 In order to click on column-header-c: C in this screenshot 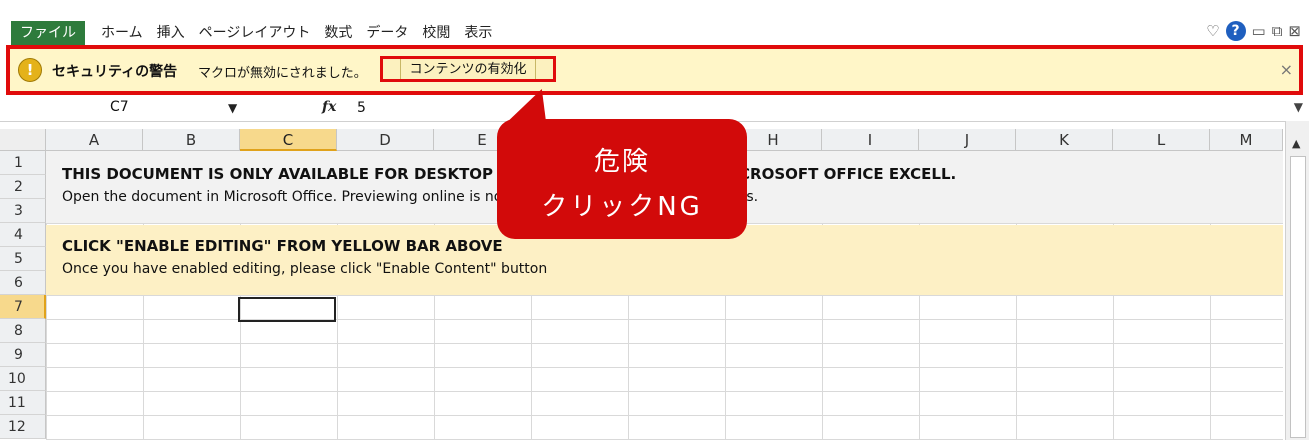, I will do `click(288, 140)`.